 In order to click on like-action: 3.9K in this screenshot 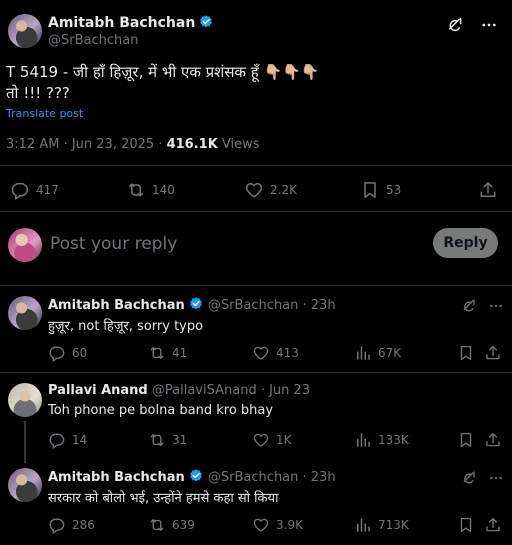, I will do `click(277, 525)`.